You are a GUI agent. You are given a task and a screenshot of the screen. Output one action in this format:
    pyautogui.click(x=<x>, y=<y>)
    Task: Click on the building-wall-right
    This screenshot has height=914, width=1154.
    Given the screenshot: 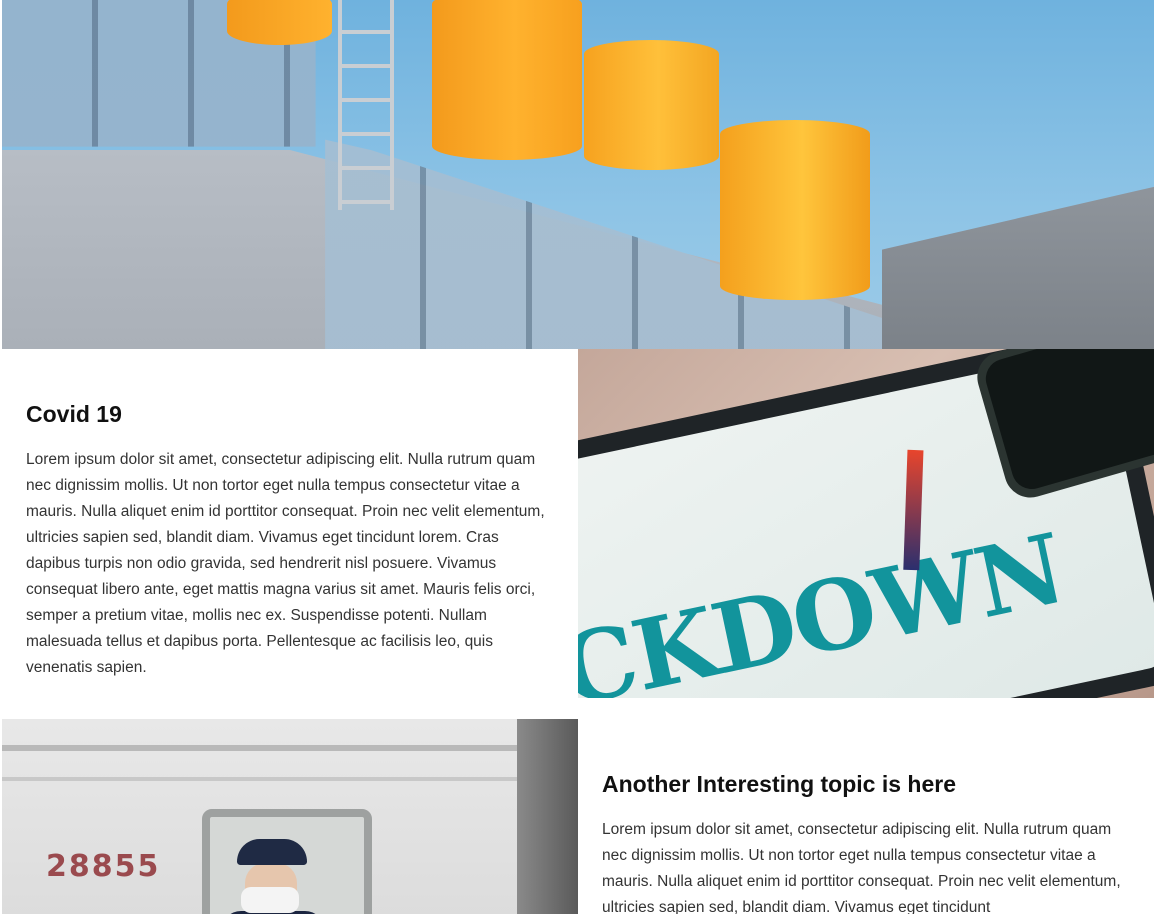 What is the action you would take?
    pyautogui.click(x=1018, y=267)
    